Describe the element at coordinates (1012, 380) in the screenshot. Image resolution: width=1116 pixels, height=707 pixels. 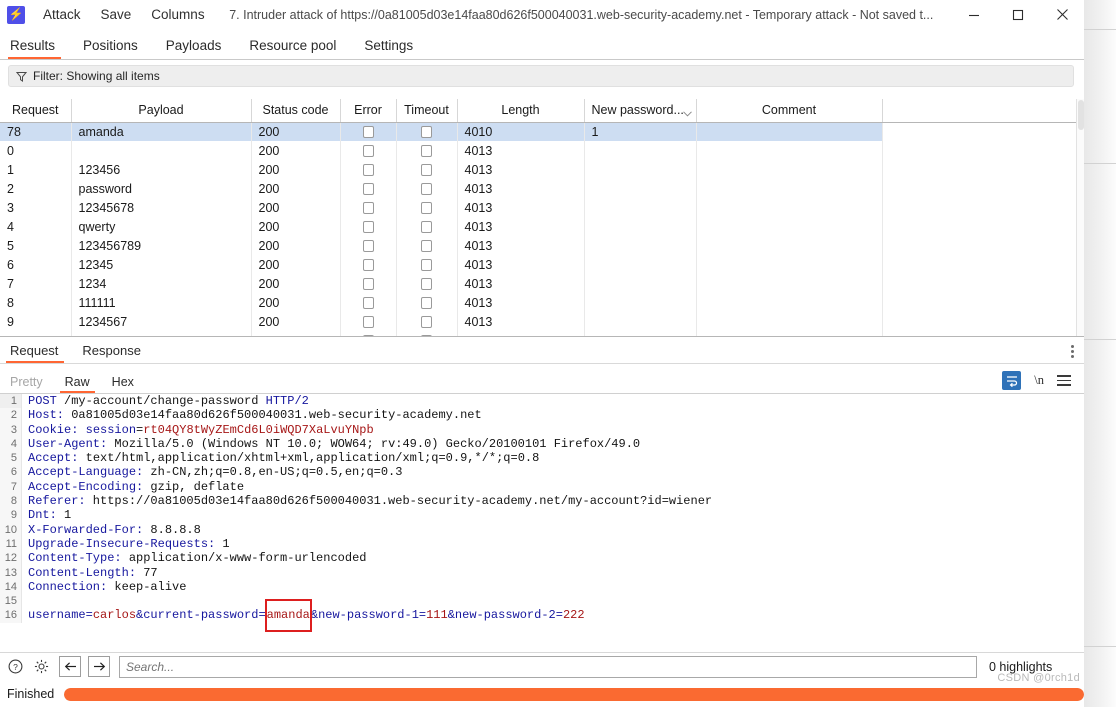
I see `word-wrap-icon` at that location.